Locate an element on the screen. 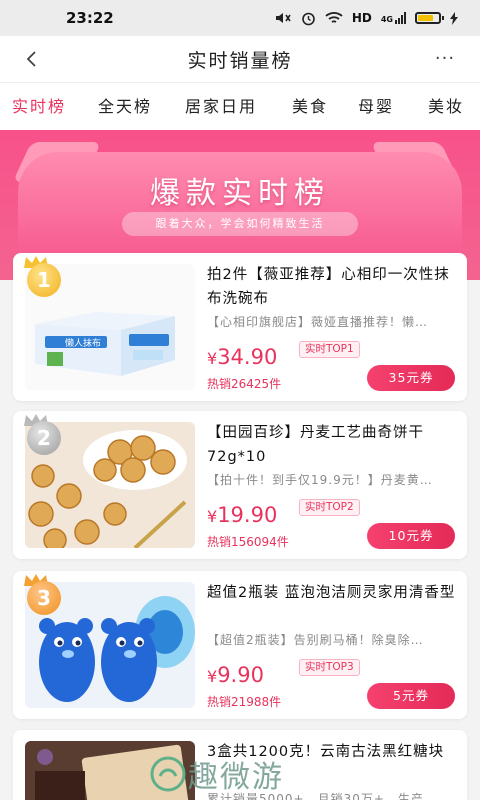 This screenshot has width=480, height=800. wipe-box-label: 懒人抹布 is located at coordinates (83, 343).